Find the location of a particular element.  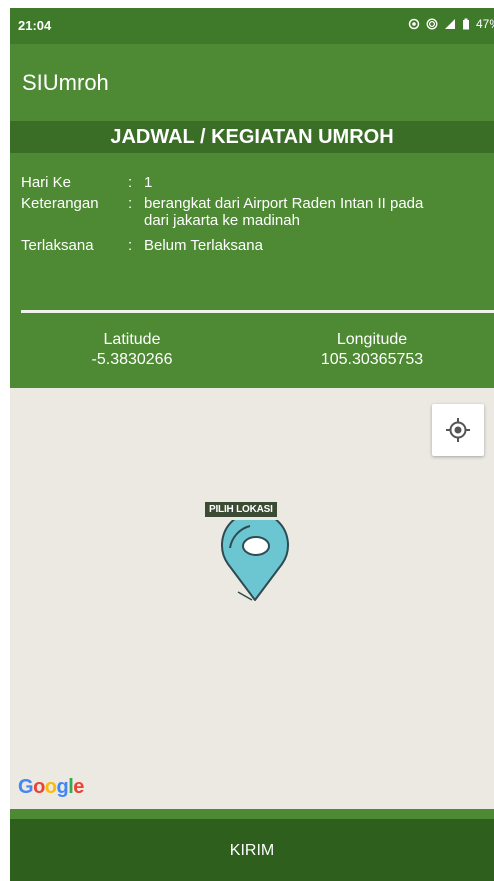

google-logo-letter: e is located at coordinates (78, 787).